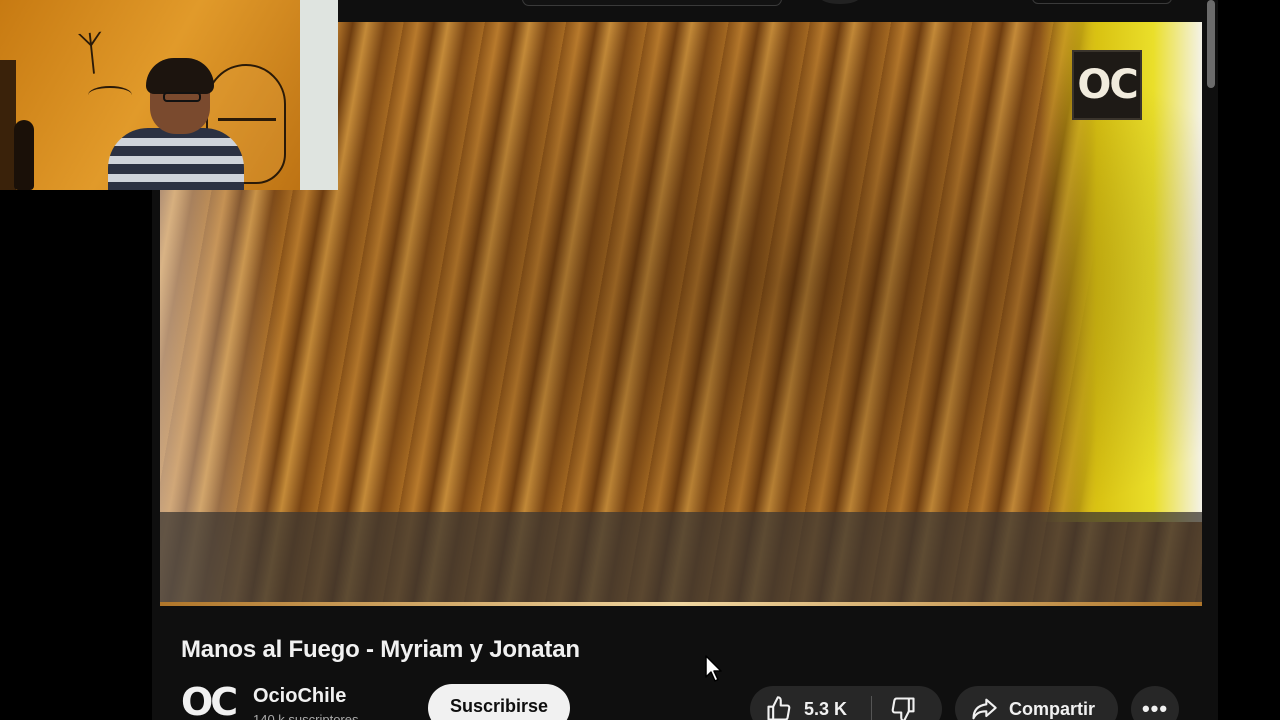 This screenshot has height=720, width=1280. I want to click on scrollbar-thumb, so click(1211, 44).